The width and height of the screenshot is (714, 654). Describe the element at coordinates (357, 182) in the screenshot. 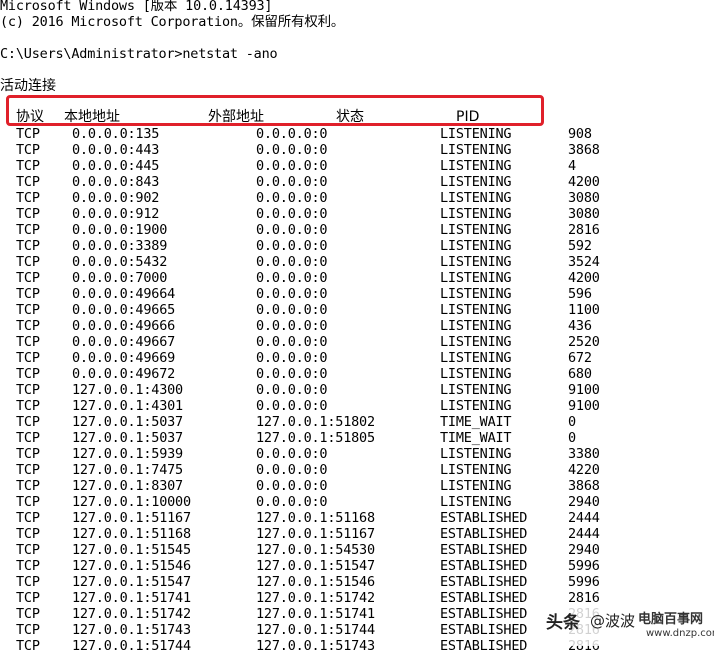

I see `table-row: TCP 0.0.0.0:843 0.0.0.0:0 LISTENING 4200` at that location.